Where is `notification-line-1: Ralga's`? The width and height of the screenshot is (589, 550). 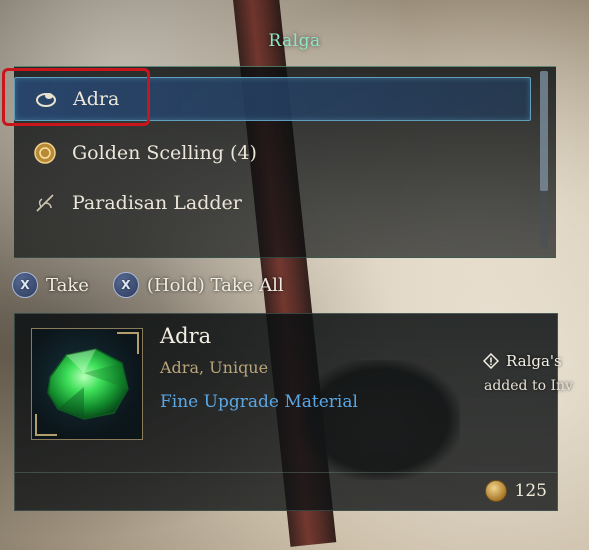 notification-line-1: Ralga's is located at coordinates (534, 361).